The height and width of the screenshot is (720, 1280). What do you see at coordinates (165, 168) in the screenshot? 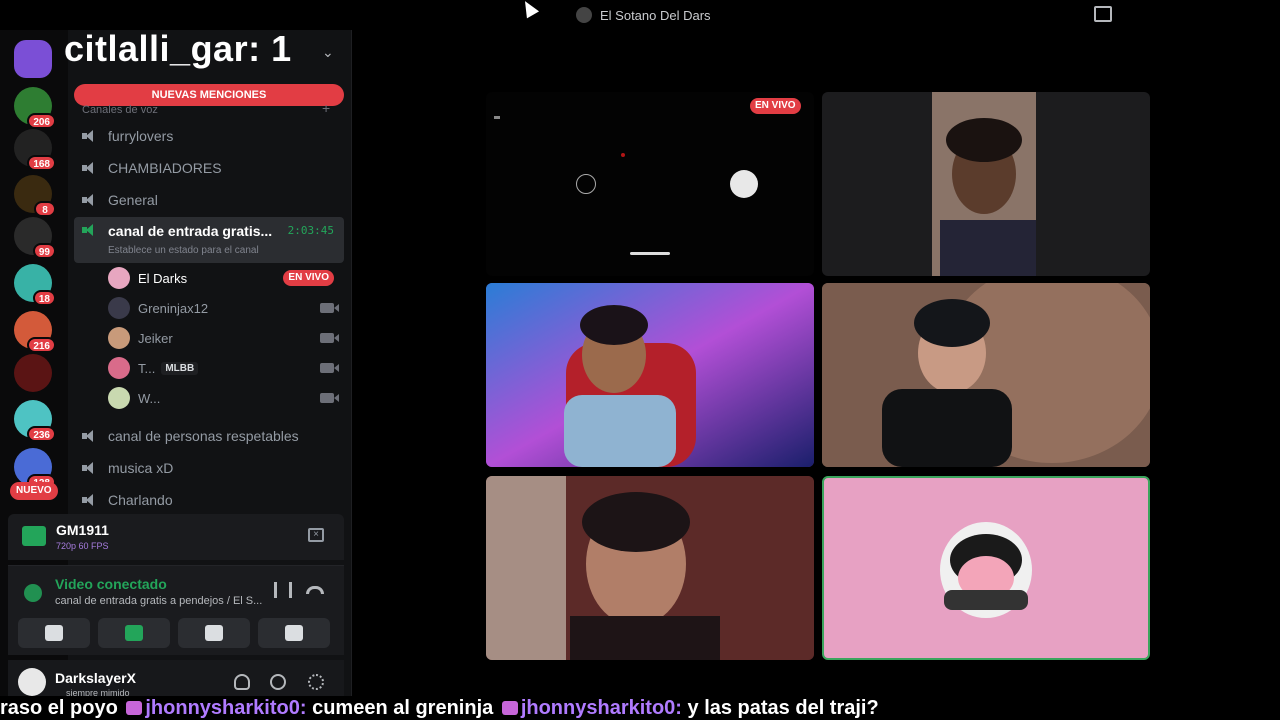
I see `voice-channel-label: CHAMBIADORES` at bounding box center [165, 168].